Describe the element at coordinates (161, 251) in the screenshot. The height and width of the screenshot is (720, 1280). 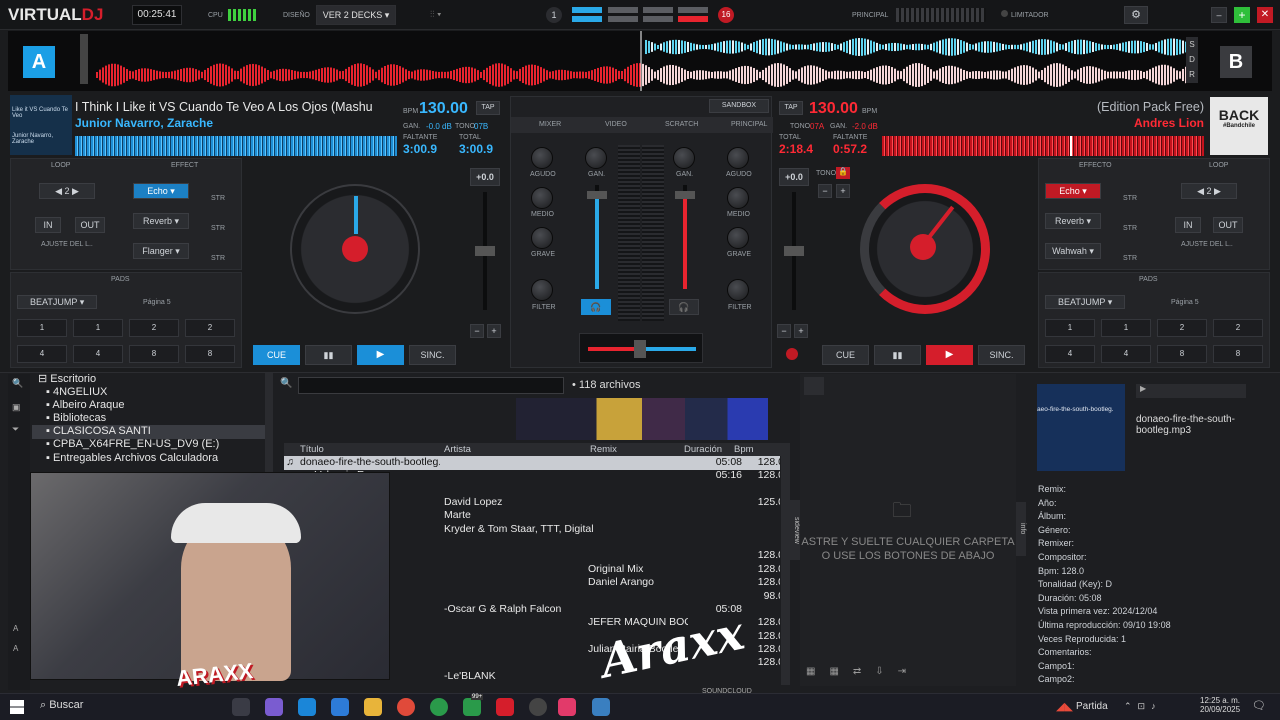
I see `deck-a-fx3-select: Flanger ▾` at that location.